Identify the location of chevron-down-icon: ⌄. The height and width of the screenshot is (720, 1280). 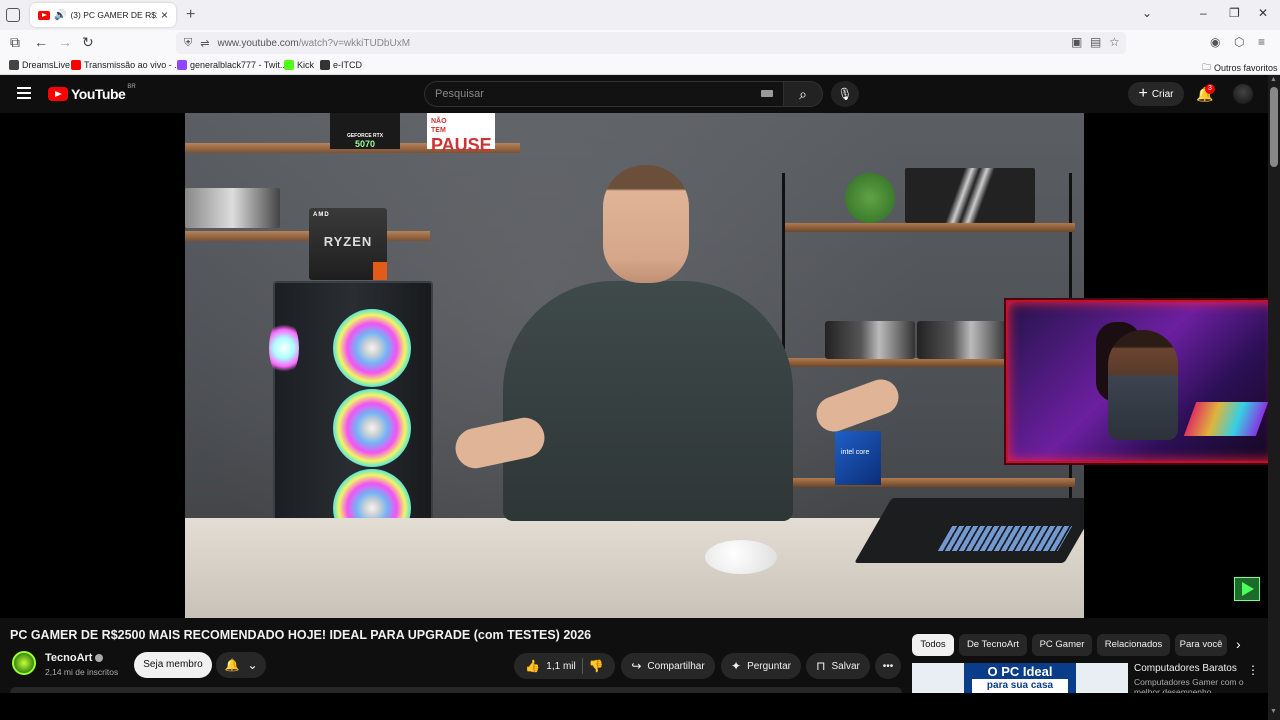
(252, 665).